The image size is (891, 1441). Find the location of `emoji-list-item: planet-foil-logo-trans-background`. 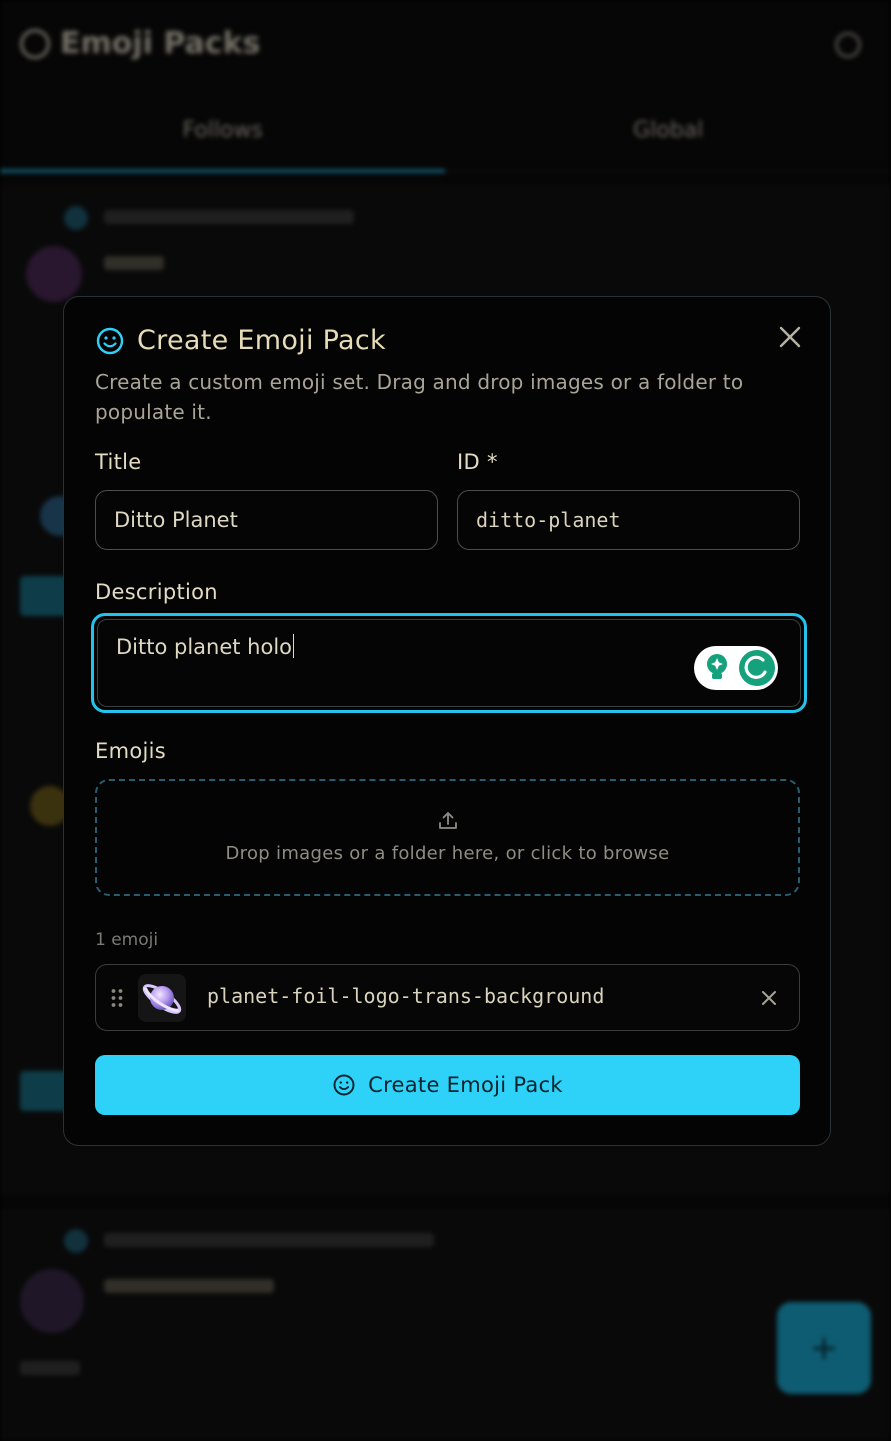

emoji-list-item: planet-foil-logo-trans-background is located at coordinates (447, 997).